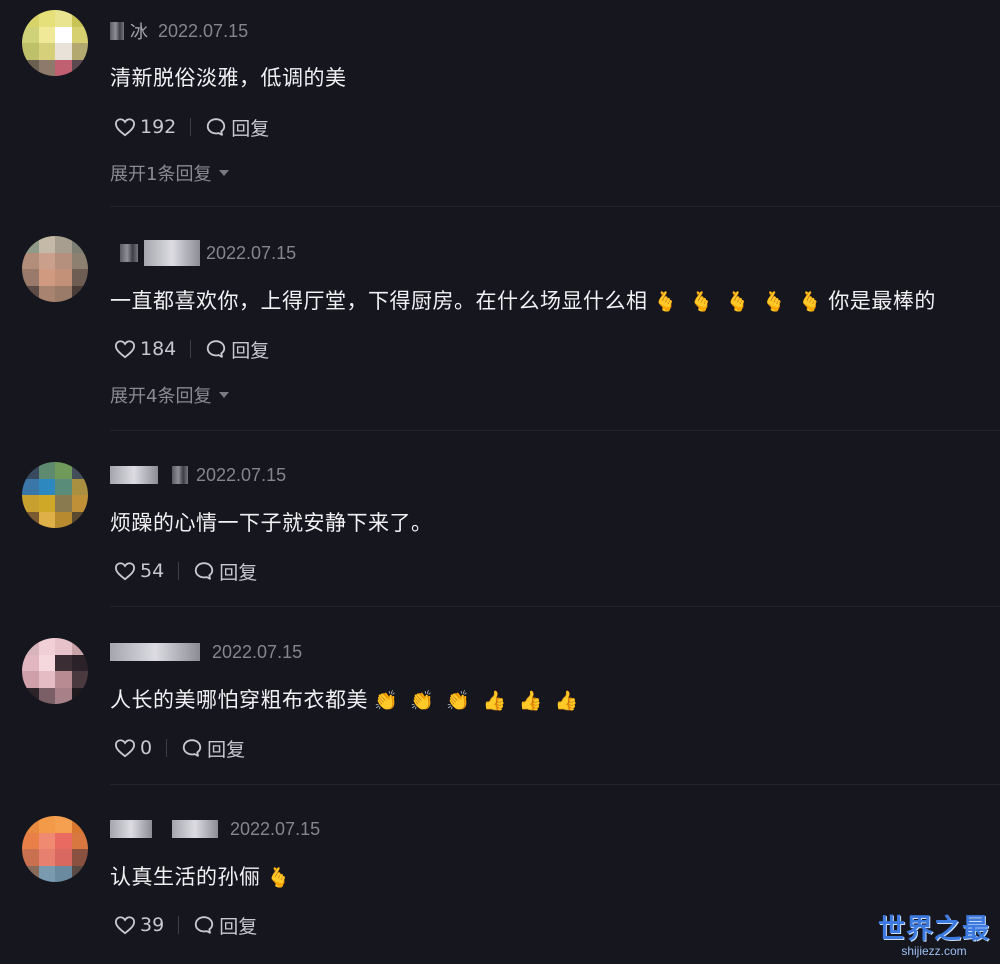 Image resolution: width=1000 pixels, height=964 pixels. What do you see at coordinates (934, 951) in the screenshot?
I see `watermark-url: shijiezz.com` at bounding box center [934, 951].